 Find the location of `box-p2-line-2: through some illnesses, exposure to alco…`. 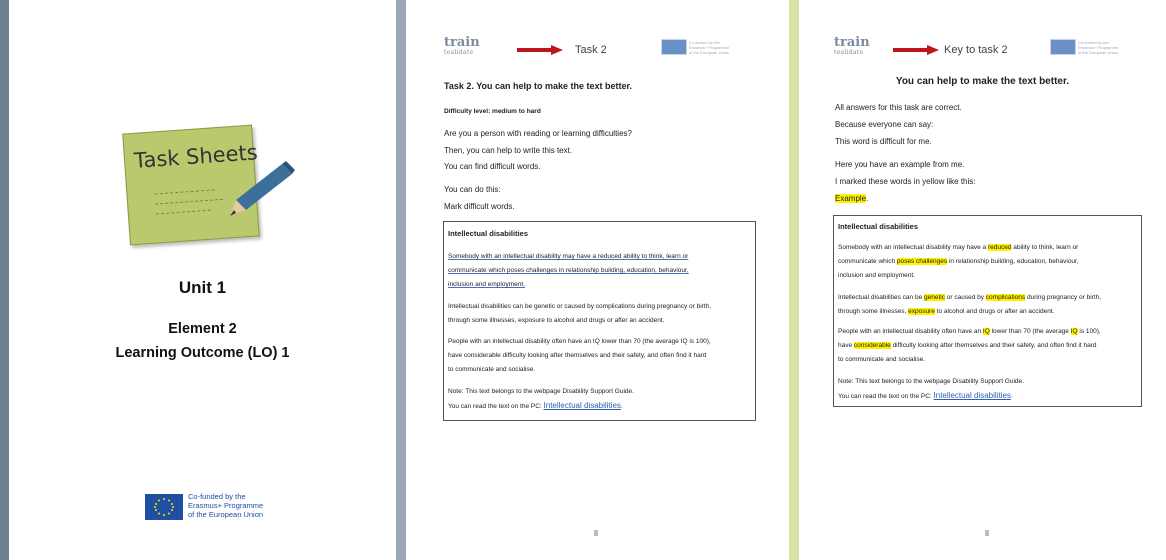

box-p2-line-2: through some illnesses, exposure to alco… is located at coordinates (556, 320).